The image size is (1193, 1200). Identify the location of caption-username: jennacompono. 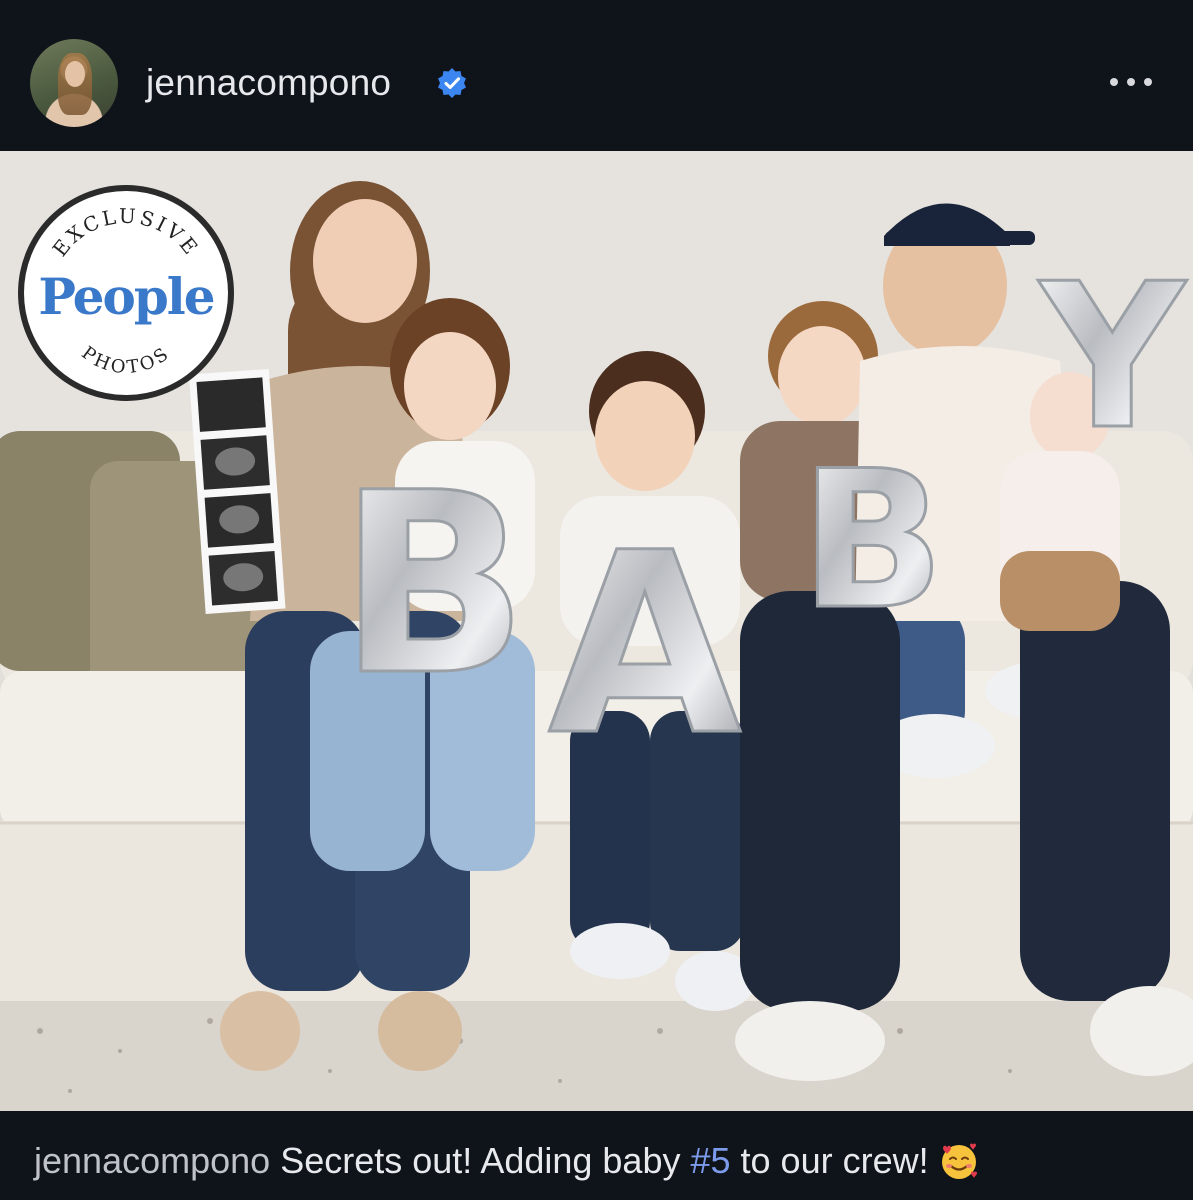
(152, 1160).